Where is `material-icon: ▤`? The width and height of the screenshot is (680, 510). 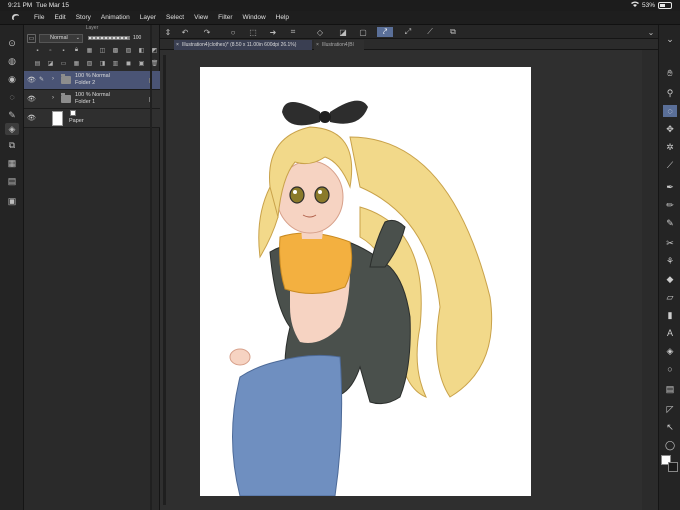 material-icon: ▤ is located at coordinates (12, 181).